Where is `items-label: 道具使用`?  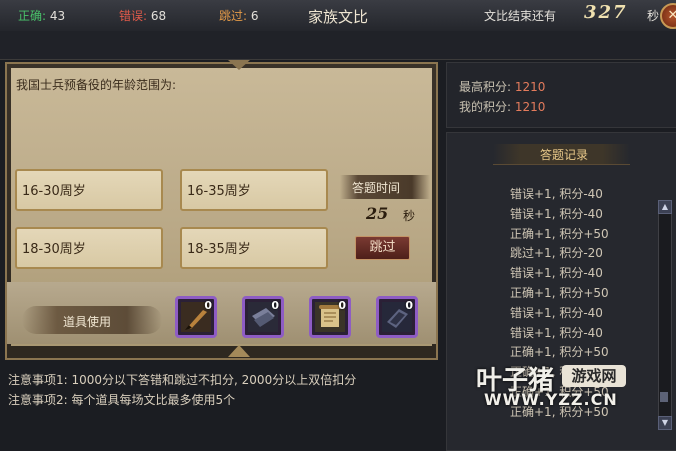 items-label: 道具使用 is located at coordinates (87, 322).